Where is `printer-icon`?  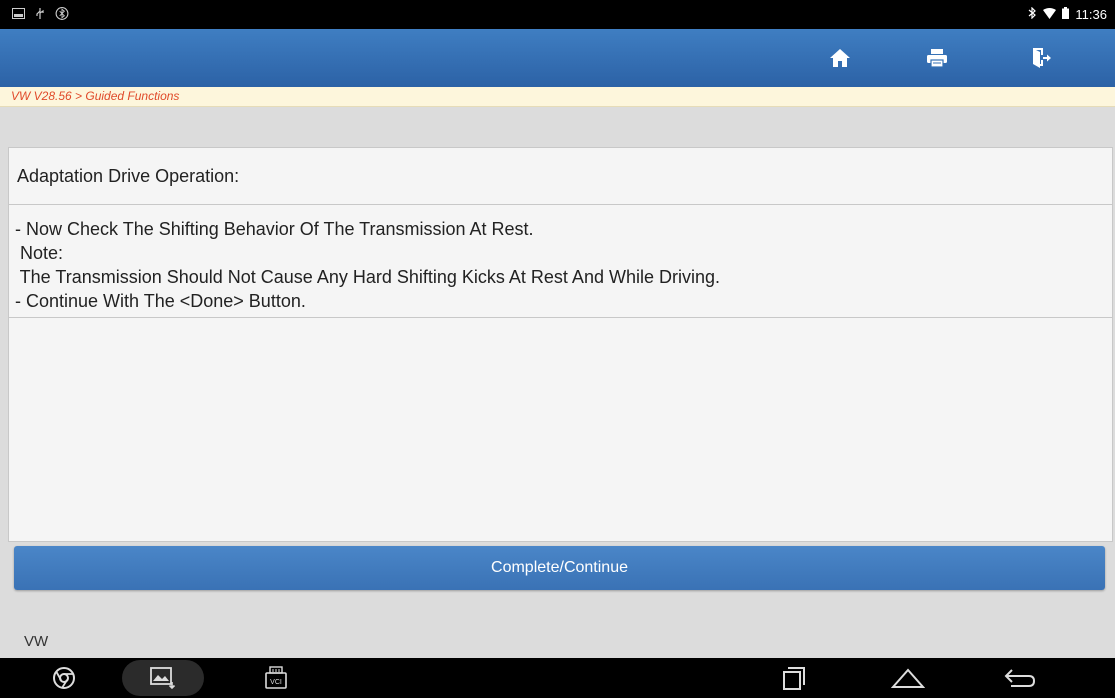 printer-icon is located at coordinates (937, 58).